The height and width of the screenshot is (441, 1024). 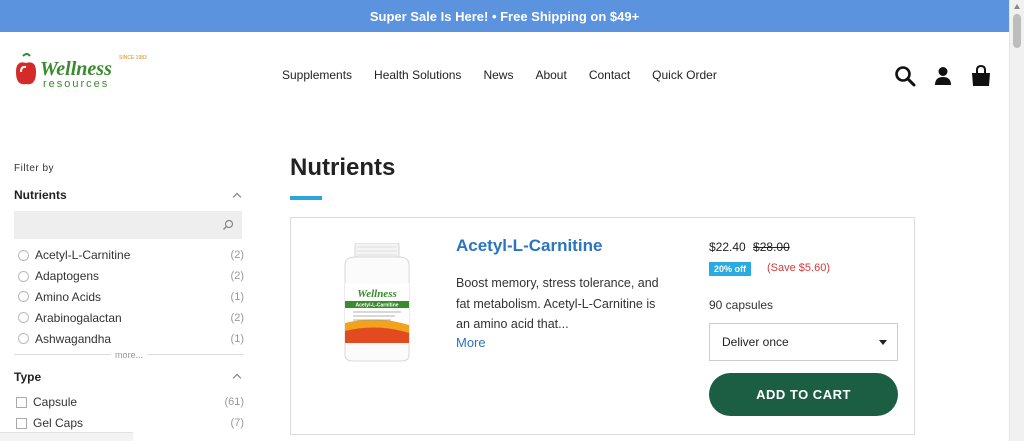 I want to click on product-name-link: Acetyl-L-Carnitine, so click(x=529, y=246).